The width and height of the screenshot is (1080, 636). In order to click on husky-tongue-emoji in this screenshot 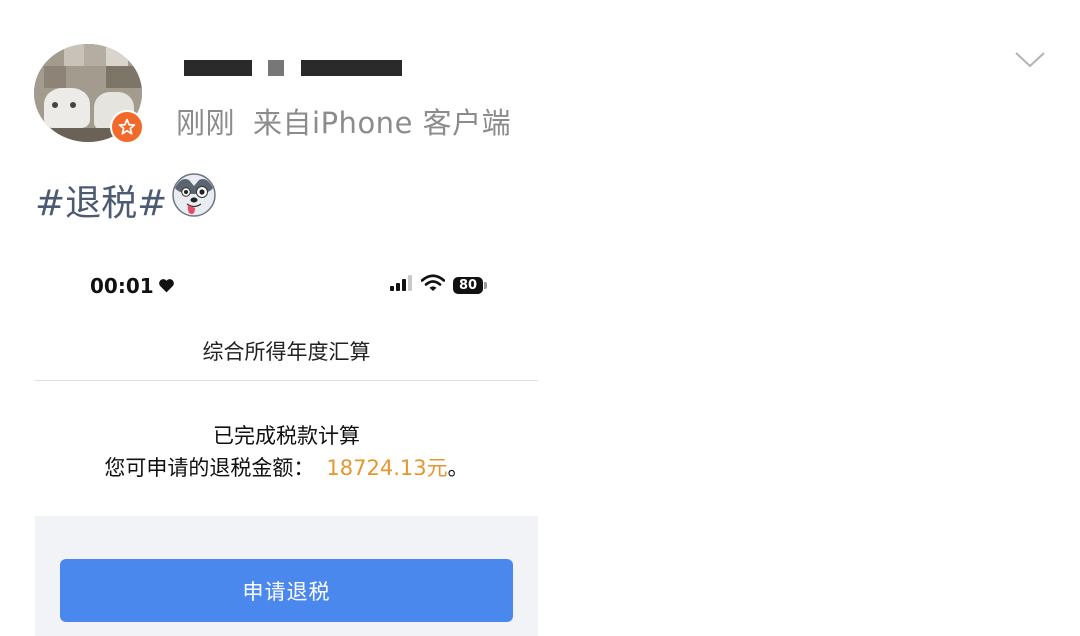, I will do `click(194, 199)`.